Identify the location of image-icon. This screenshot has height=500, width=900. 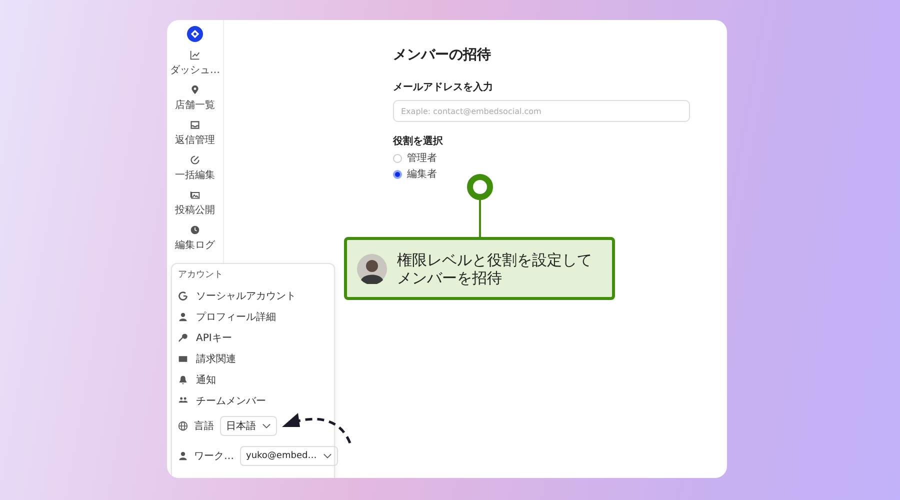
(195, 195).